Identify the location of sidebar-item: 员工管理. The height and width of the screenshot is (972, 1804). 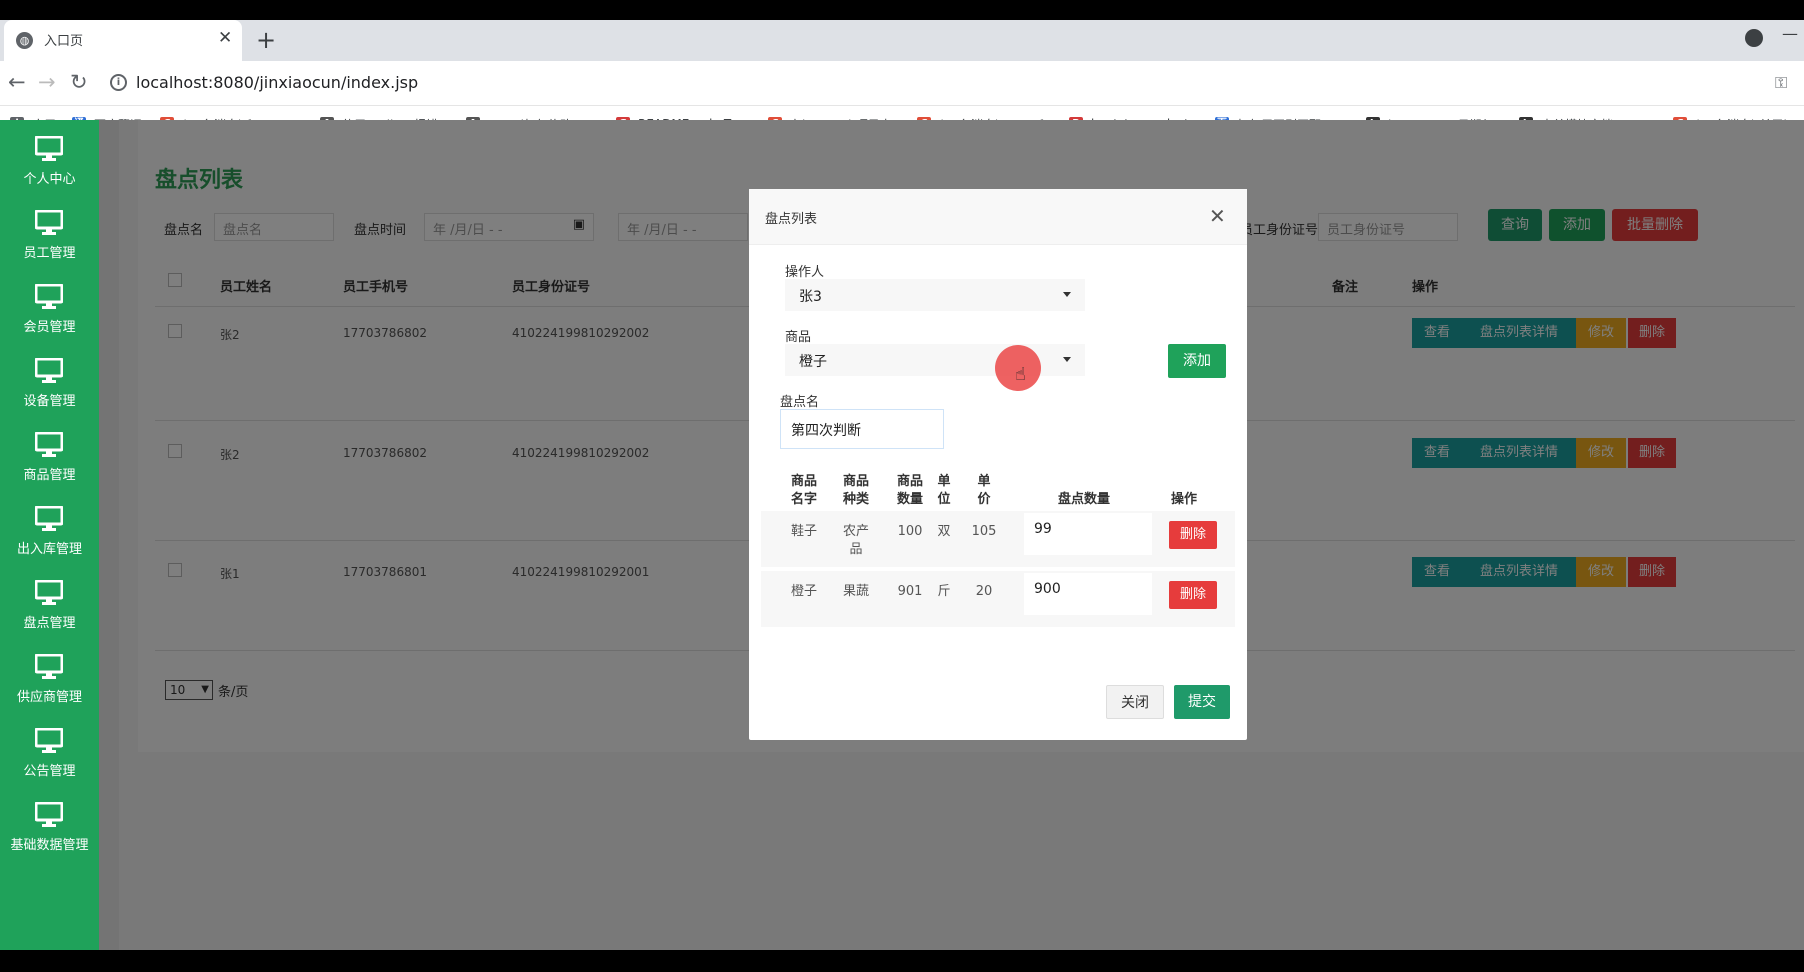
(49, 235).